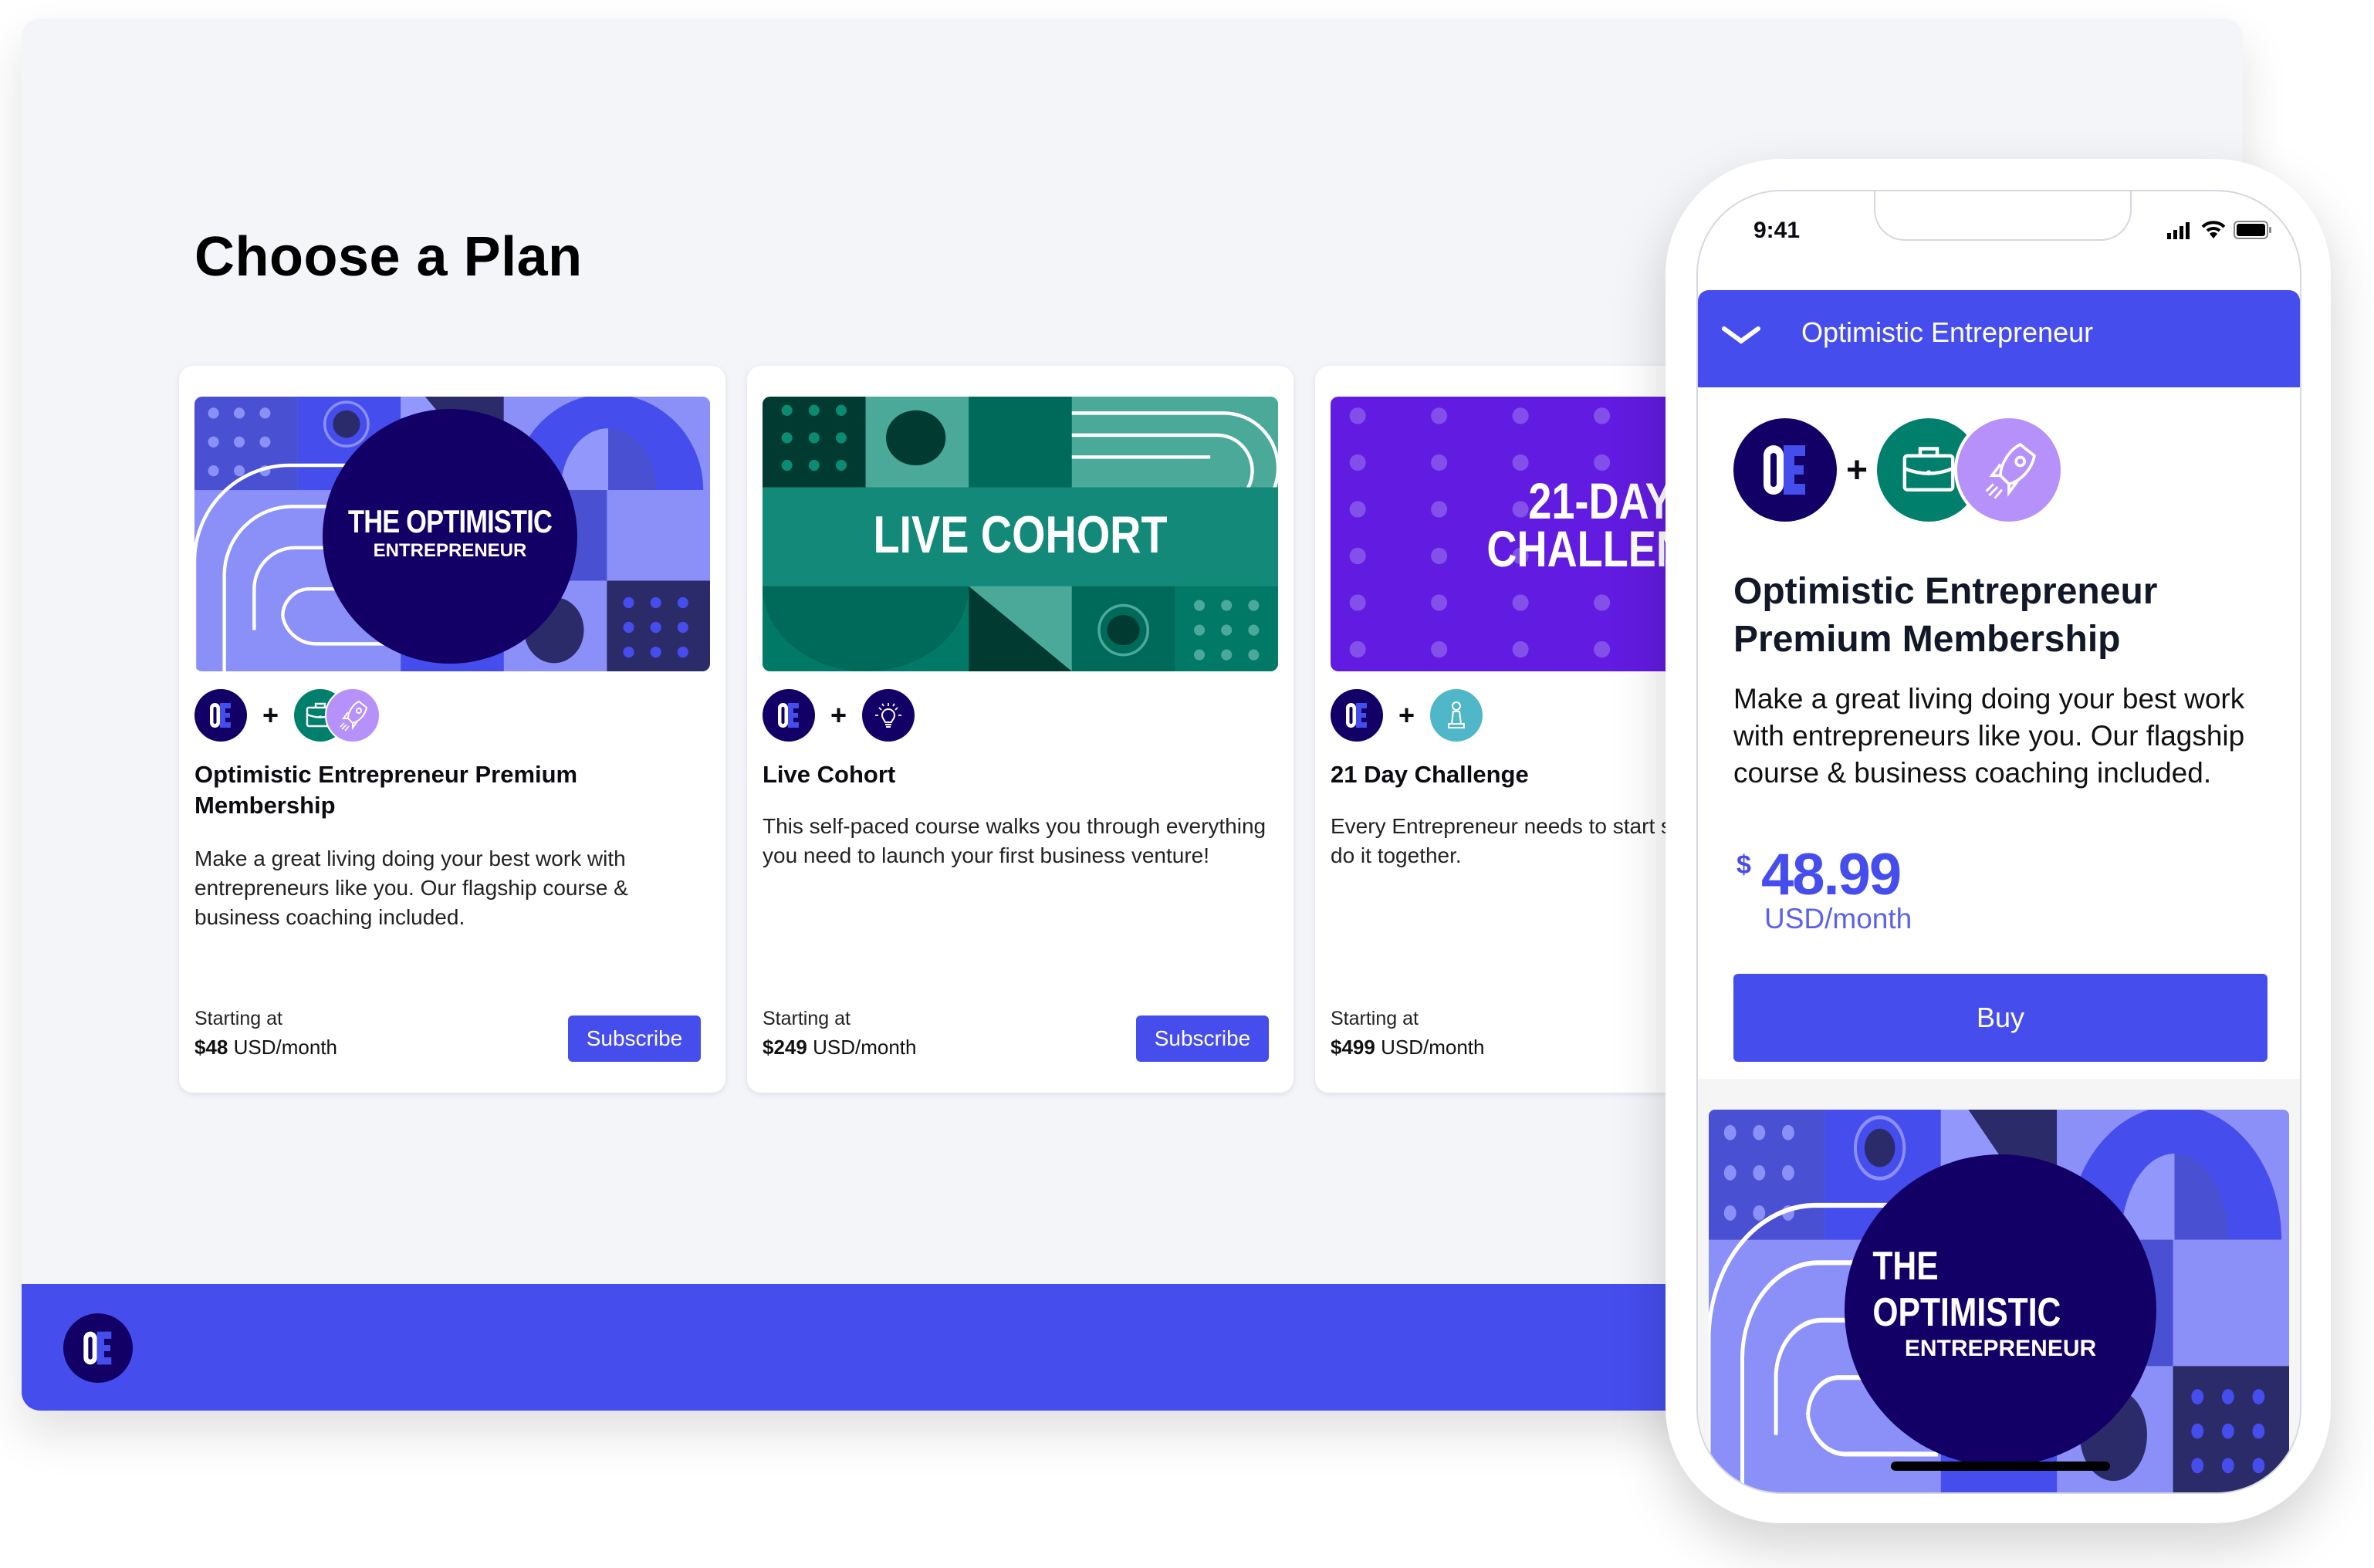 This screenshot has height=1568, width=2374. I want to click on product-icons: +, so click(1899, 470).